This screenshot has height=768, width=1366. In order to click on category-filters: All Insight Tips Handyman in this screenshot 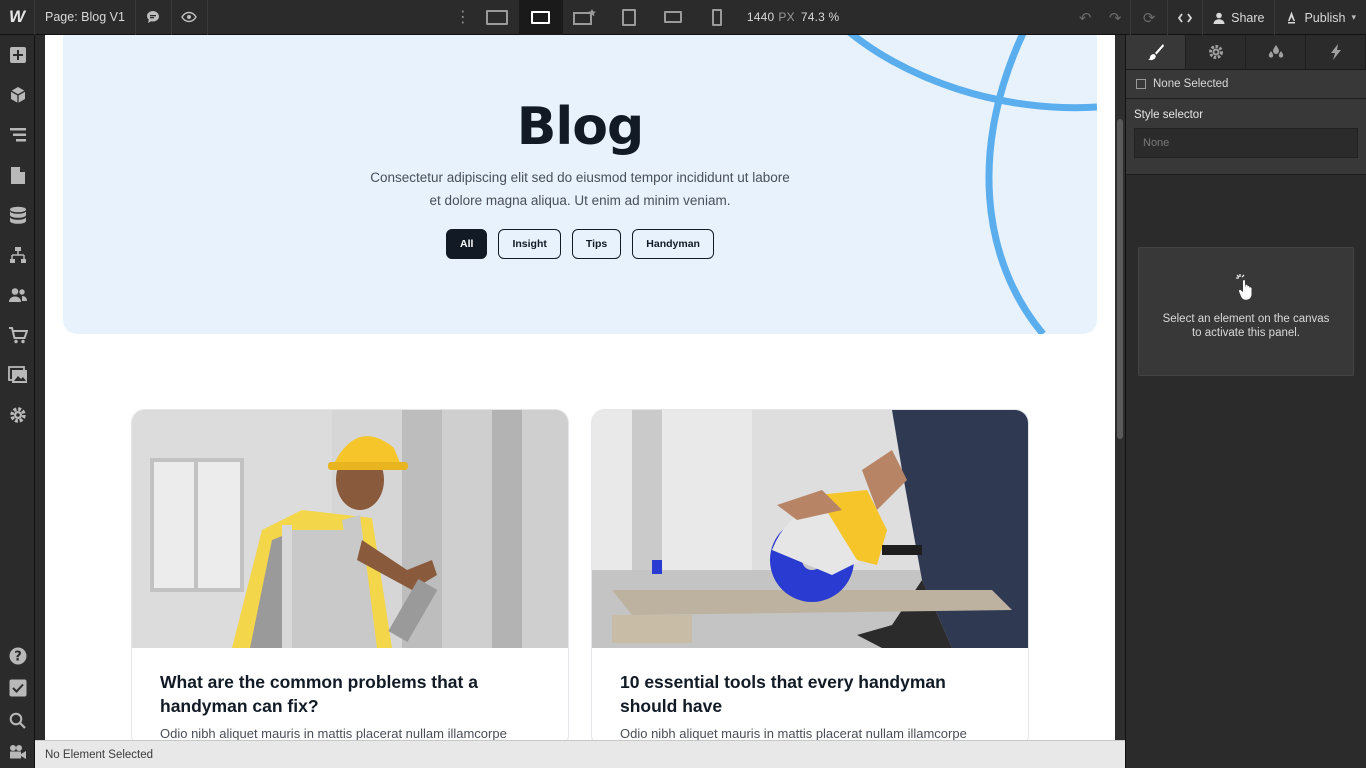, I will do `click(580, 244)`.